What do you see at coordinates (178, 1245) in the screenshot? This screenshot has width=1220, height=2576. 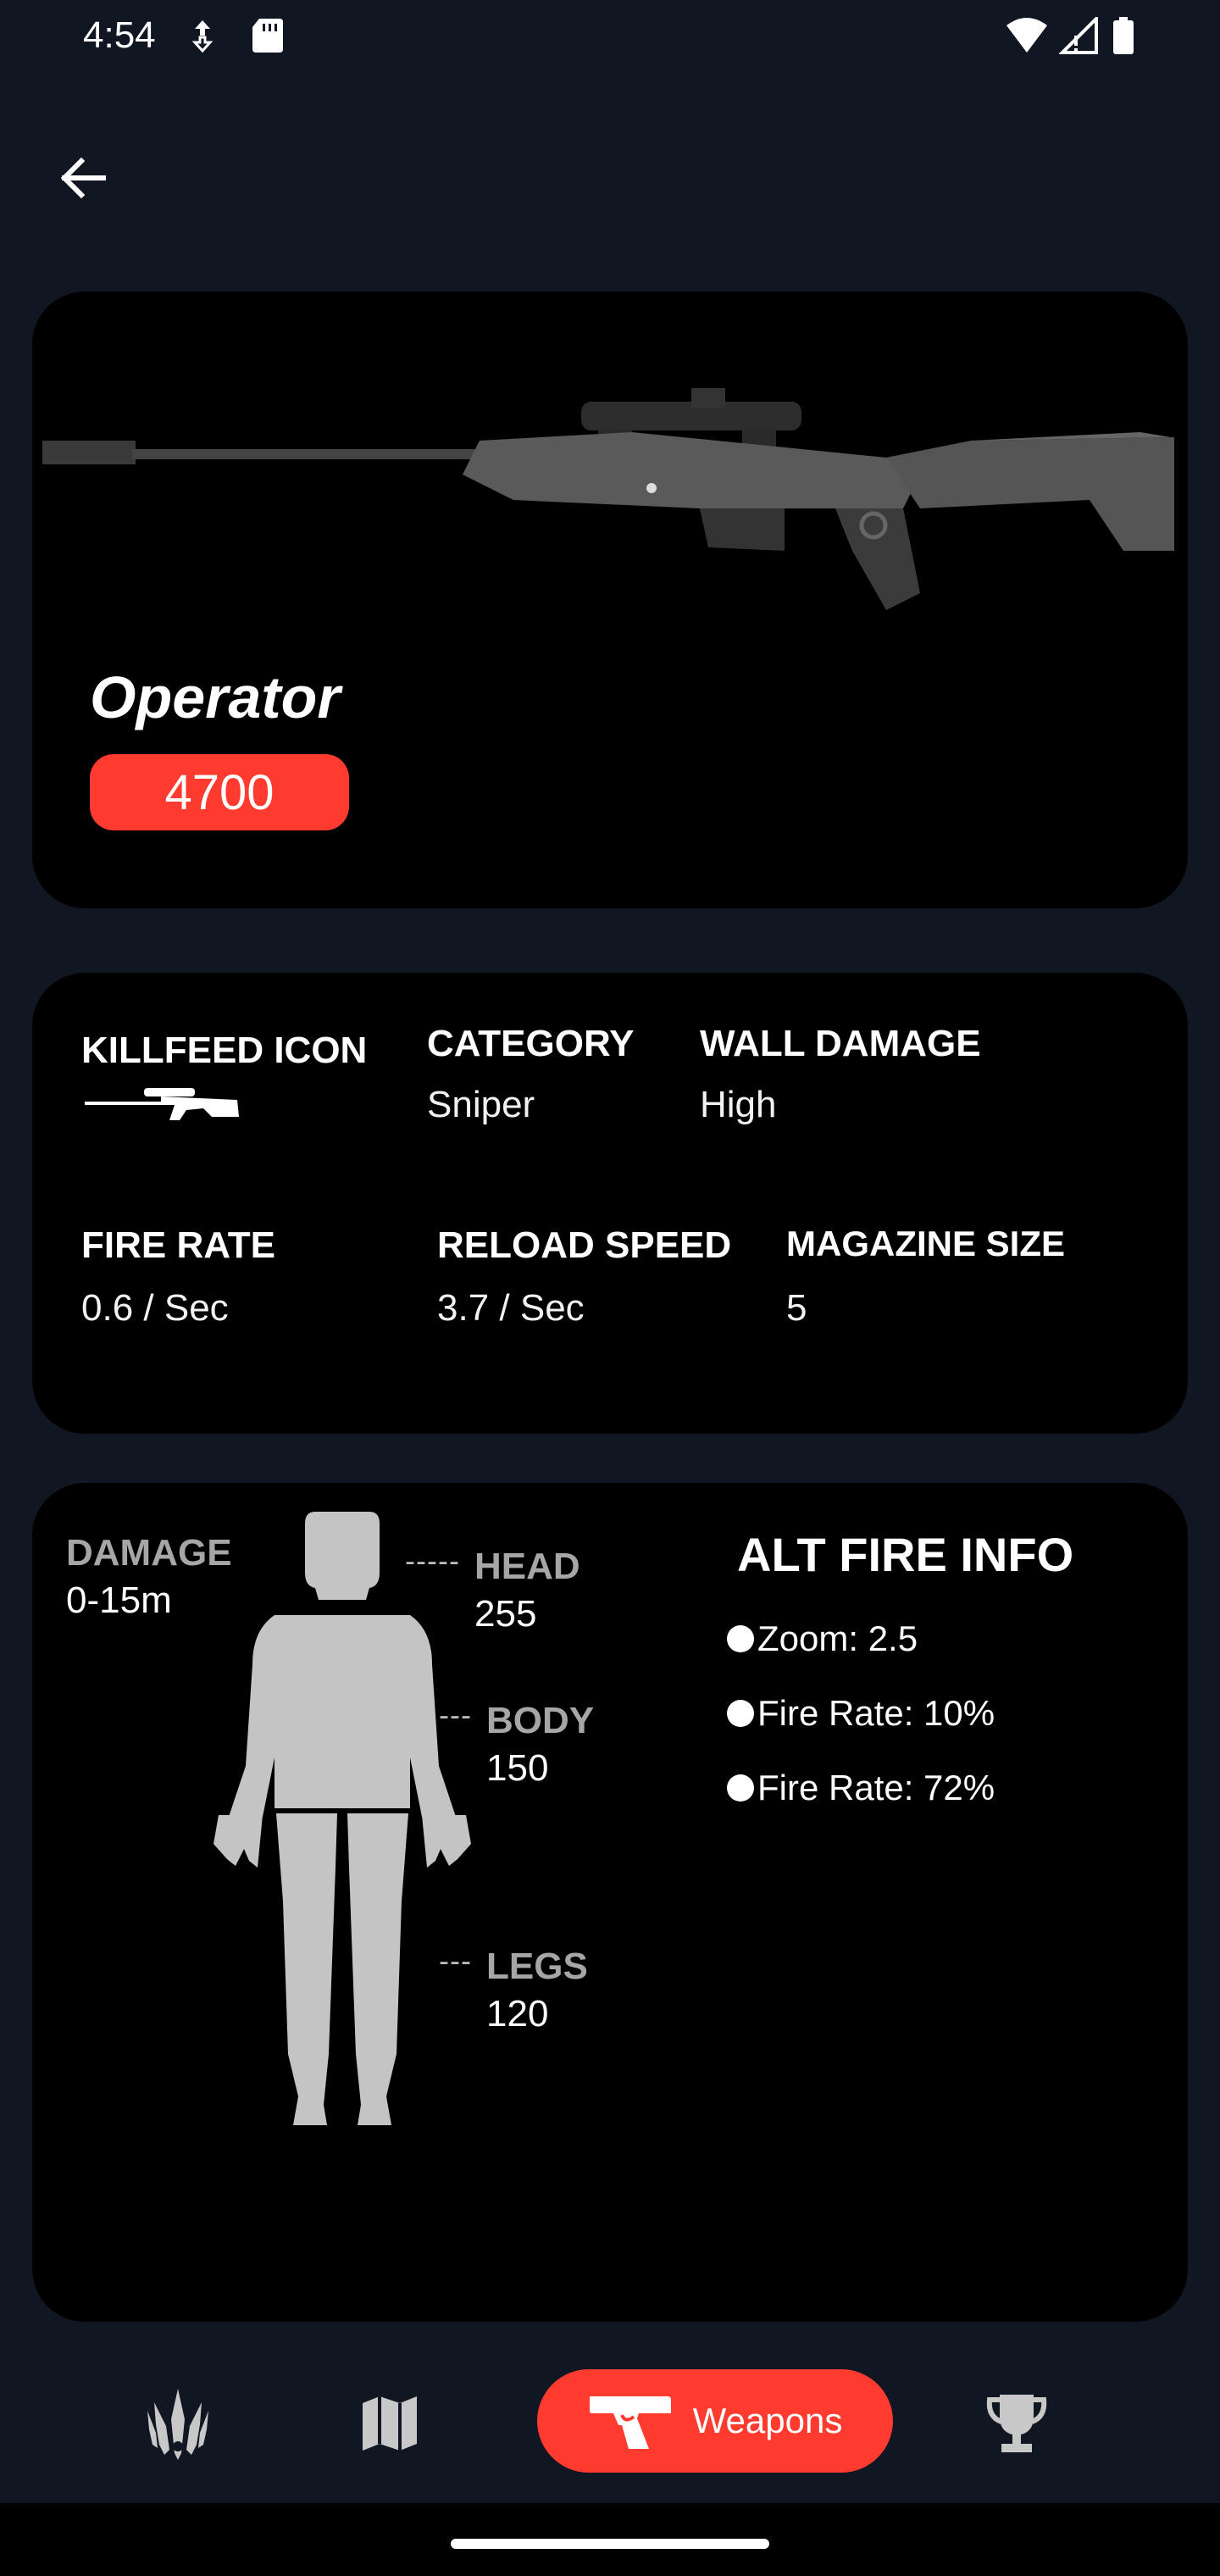 I see `fire-rate-label: FIRE RATE` at bounding box center [178, 1245].